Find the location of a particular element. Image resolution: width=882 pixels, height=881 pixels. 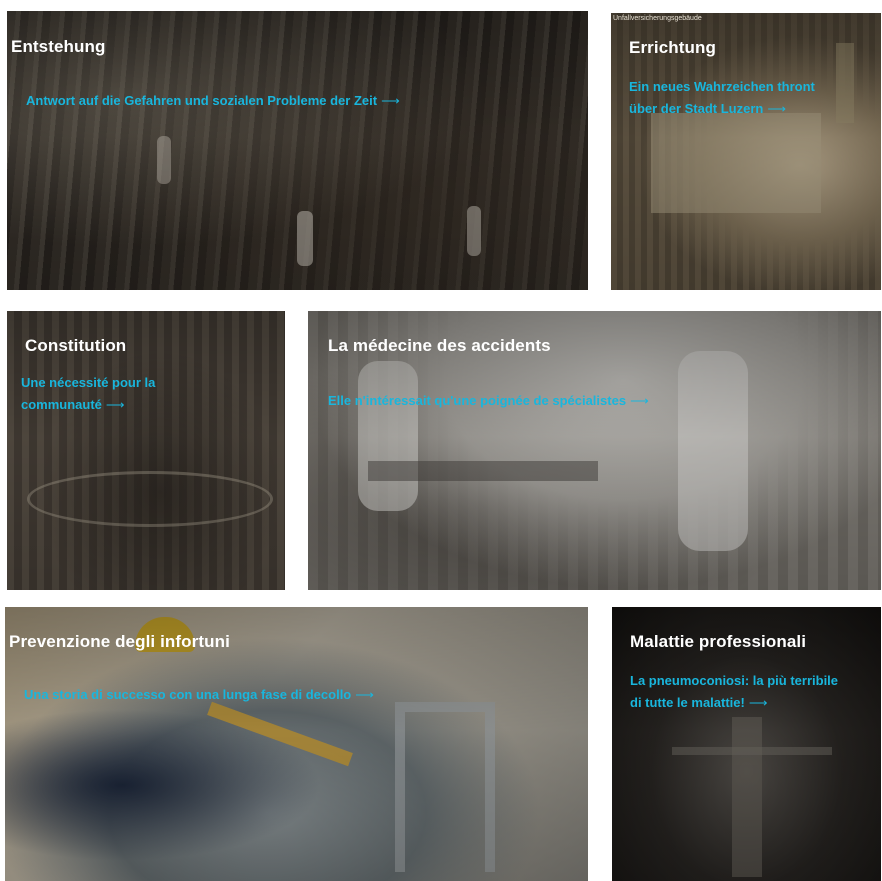

tile-link-text: Une nécessité pour la is located at coordinates (88, 382).